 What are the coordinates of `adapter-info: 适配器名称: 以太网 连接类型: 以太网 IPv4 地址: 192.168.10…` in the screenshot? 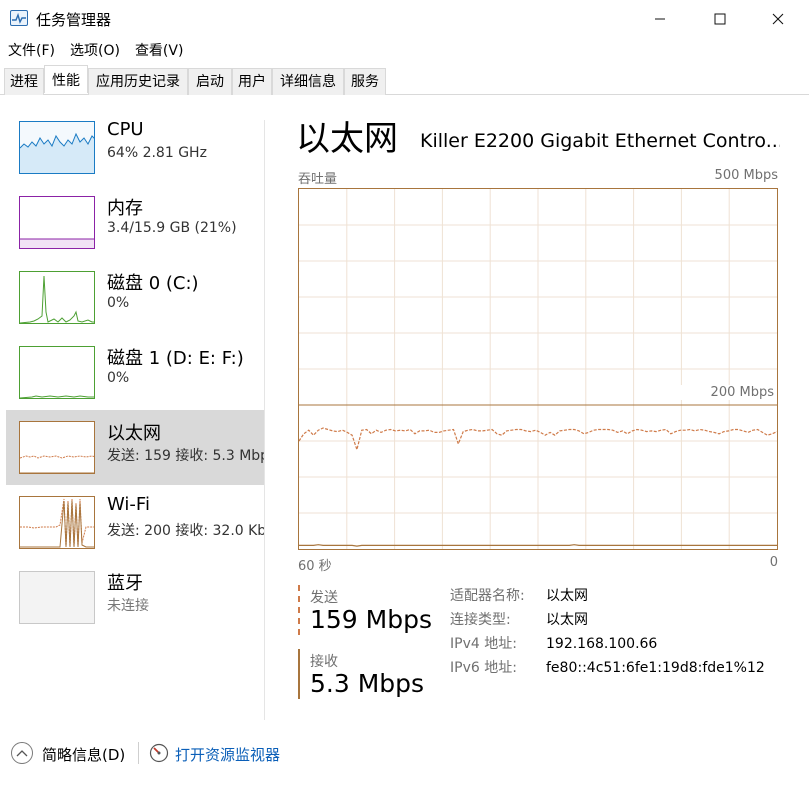 It's located at (607, 634).